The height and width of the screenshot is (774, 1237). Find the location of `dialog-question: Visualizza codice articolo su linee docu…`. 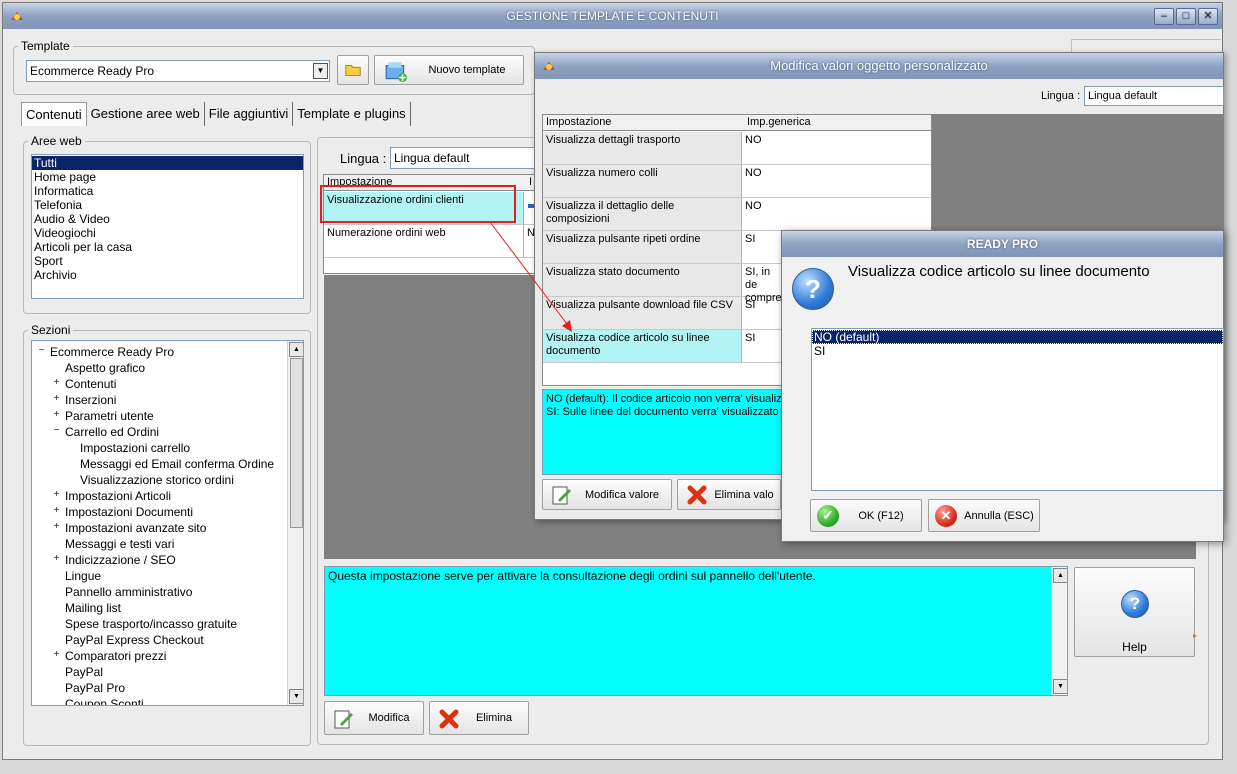

dialog-question: Visualizza codice articolo su linee docu… is located at coordinates (999, 271).